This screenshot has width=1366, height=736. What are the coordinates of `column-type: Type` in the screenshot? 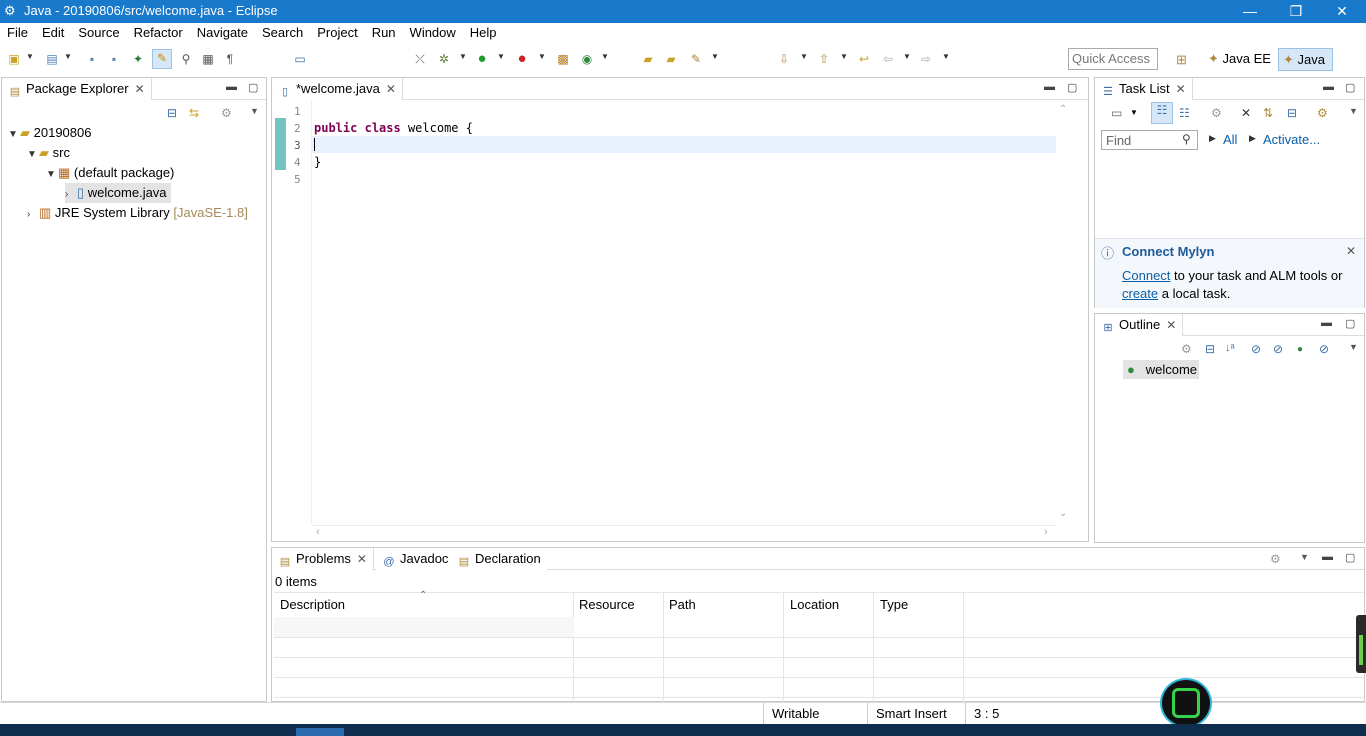 It's located at (919, 648).